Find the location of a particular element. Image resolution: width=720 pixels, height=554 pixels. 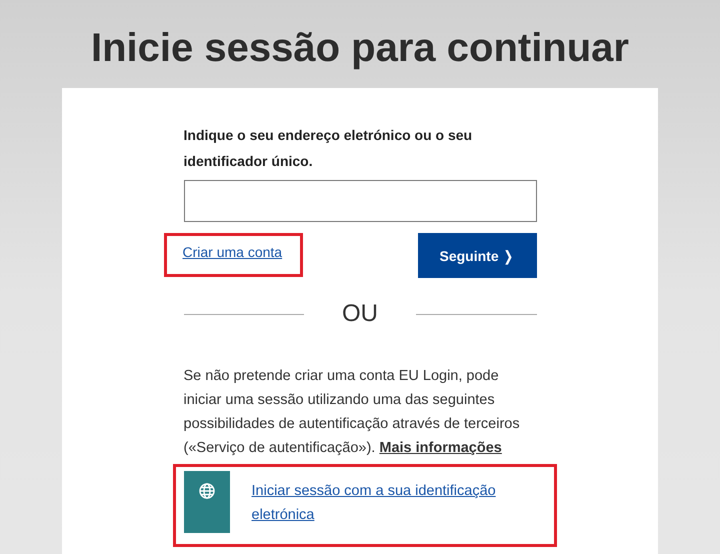

info-paragraph: Se não pretende criar uma conta EU Login, pode iniciar uma sessão utilizando uma das seguintes possibilidades de autentificação através de terceiros («Serviço de autentificação»). Mais informações is located at coordinates (352, 412).